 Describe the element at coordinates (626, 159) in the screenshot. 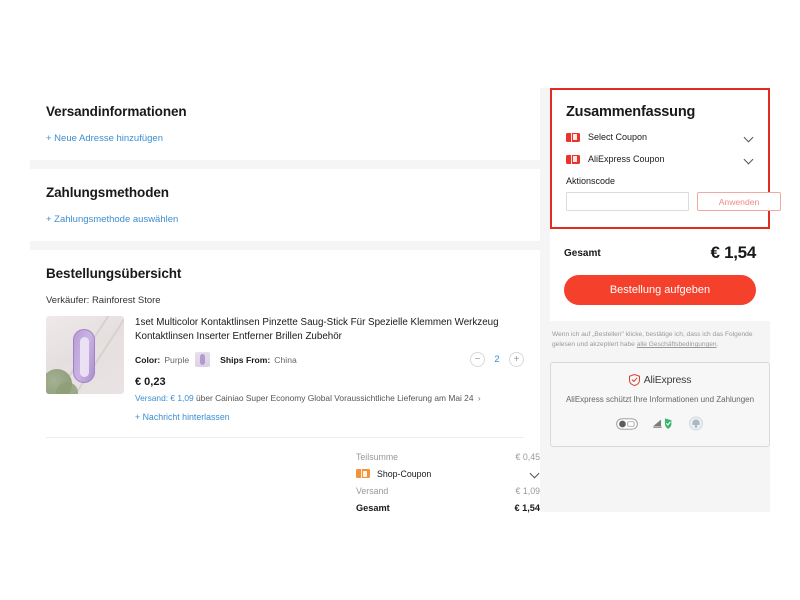

I see `aliexpress-coupon-label: AliExpress Coupon` at that location.